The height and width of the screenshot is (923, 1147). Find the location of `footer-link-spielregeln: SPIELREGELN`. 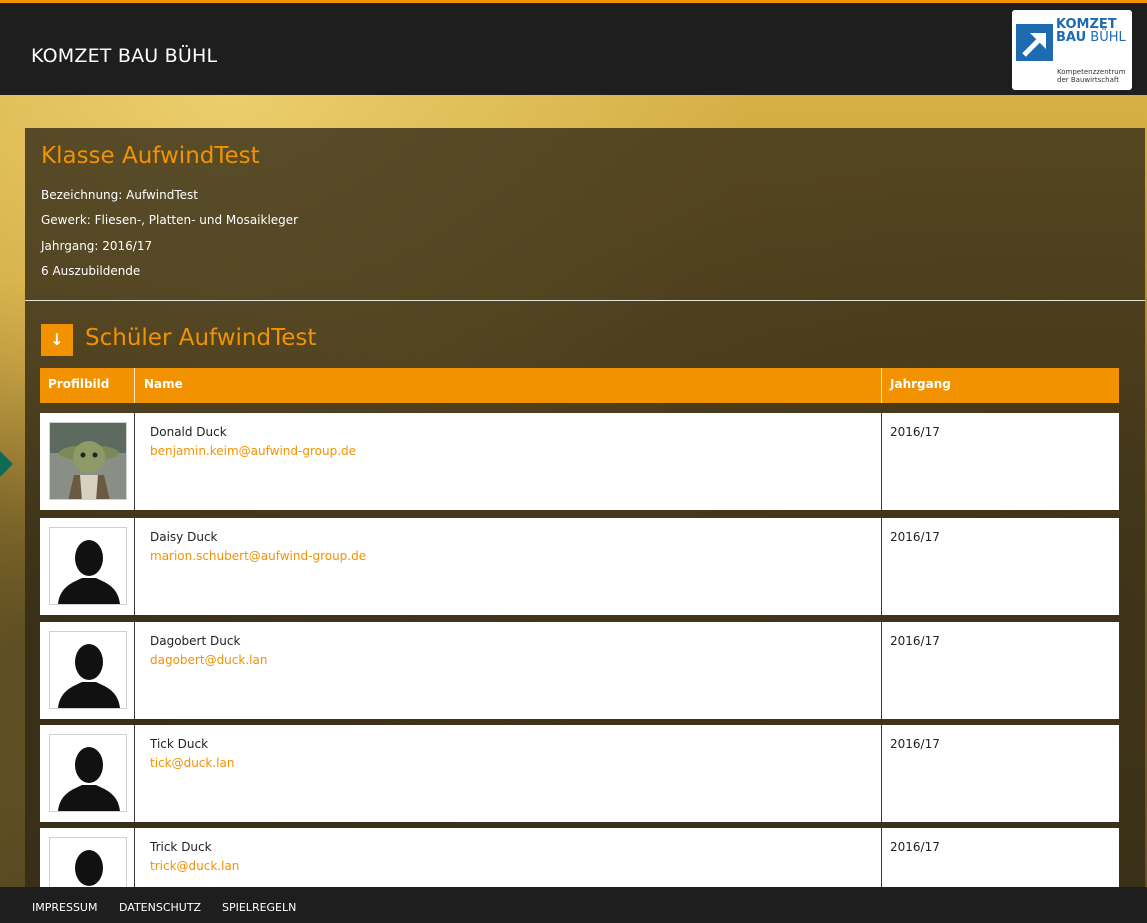

footer-link-spielregeln: SPIELREGELN is located at coordinates (259, 907).